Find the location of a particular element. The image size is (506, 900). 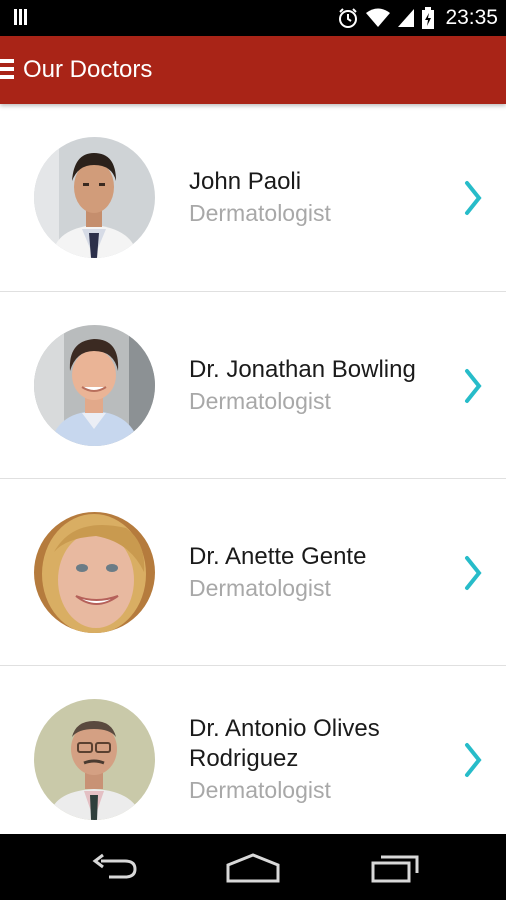

doctor-name: Dr. Anette Gente is located at coordinates (278, 556).